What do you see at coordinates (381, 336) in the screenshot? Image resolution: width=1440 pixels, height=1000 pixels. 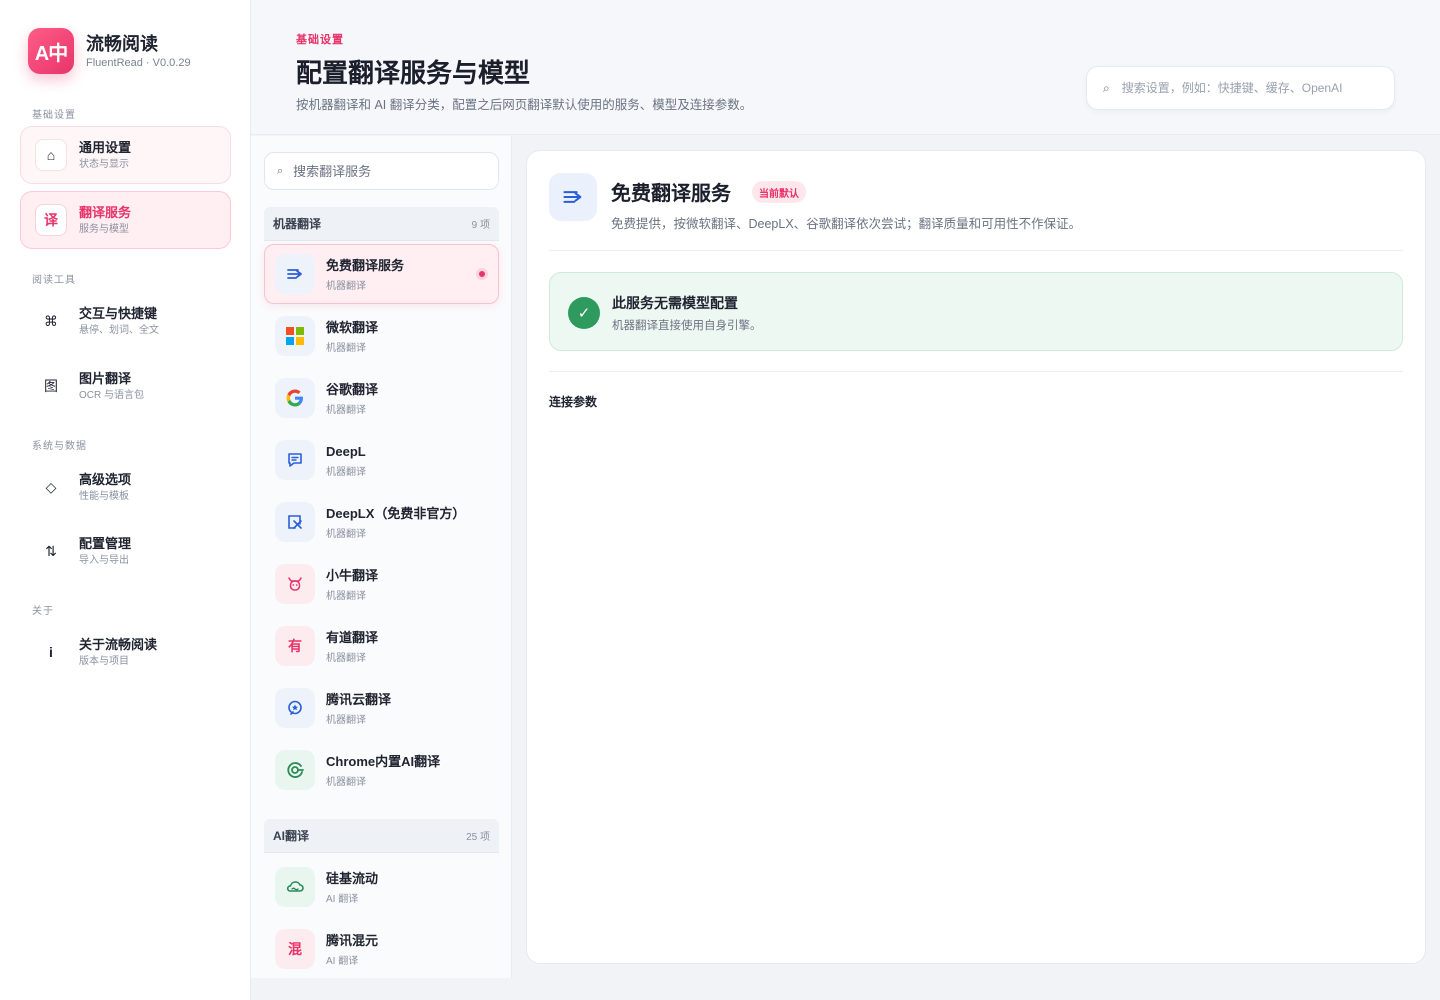 I see `service-item-microsoft: 微软翻译 机器翻译` at bounding box center [381, 336].